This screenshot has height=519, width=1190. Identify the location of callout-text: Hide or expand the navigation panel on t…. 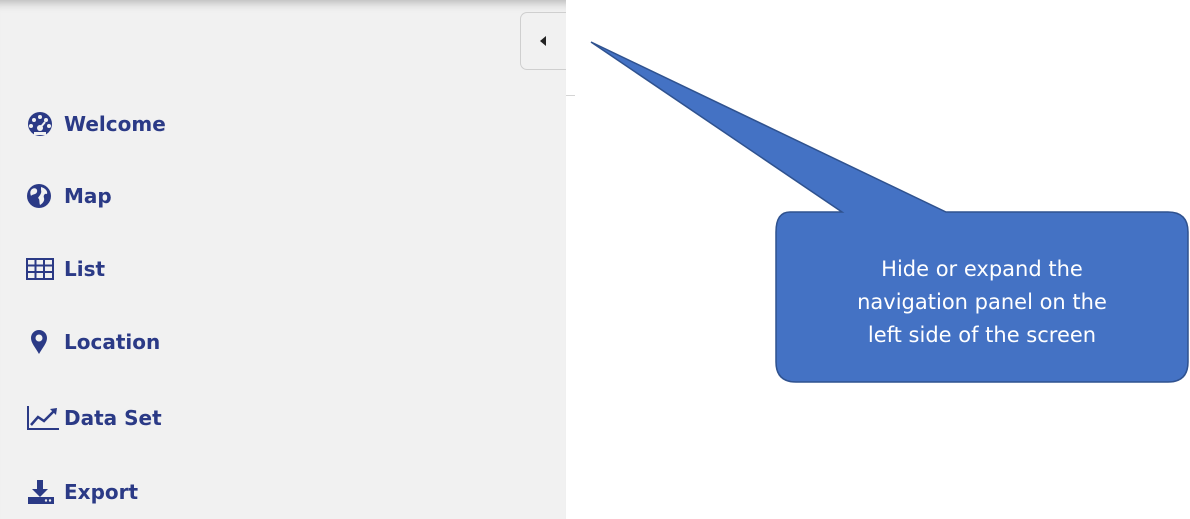
(982, 302).